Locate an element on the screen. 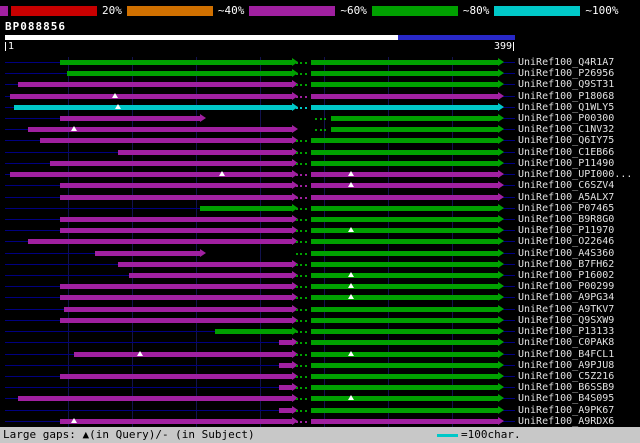 Image resolution: width=640 pixels, height=443 pixels. hit-label: UniRef100_Q9ST31 is located at coordinates (566, 84).